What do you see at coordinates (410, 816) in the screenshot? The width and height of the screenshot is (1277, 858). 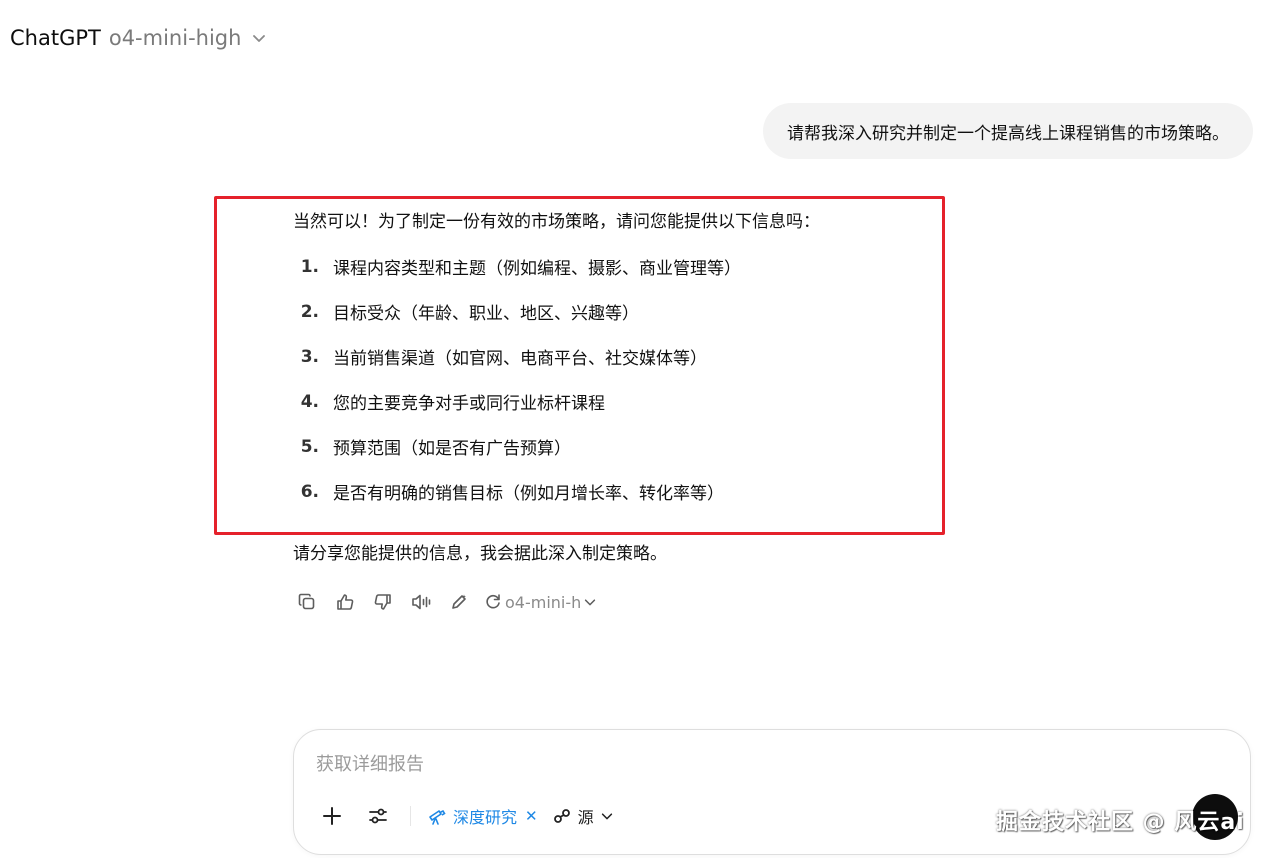 I see `divider` at bounding box center [410, 816].